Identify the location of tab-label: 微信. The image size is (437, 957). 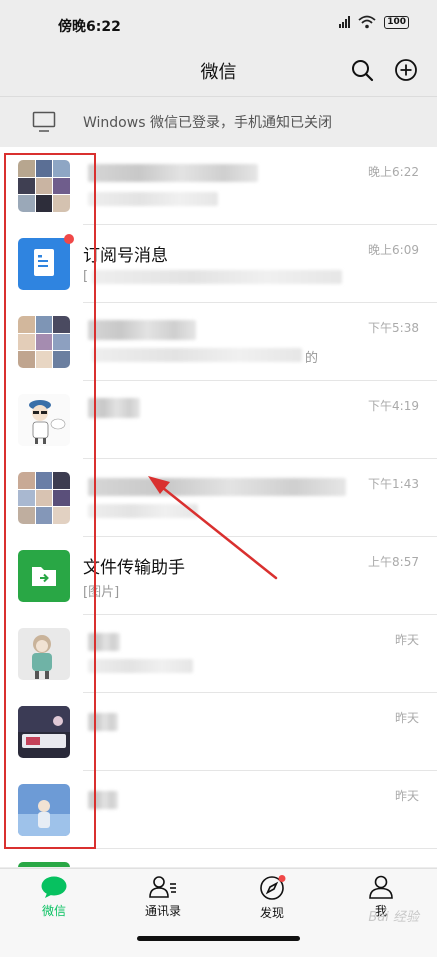
(53, 911).